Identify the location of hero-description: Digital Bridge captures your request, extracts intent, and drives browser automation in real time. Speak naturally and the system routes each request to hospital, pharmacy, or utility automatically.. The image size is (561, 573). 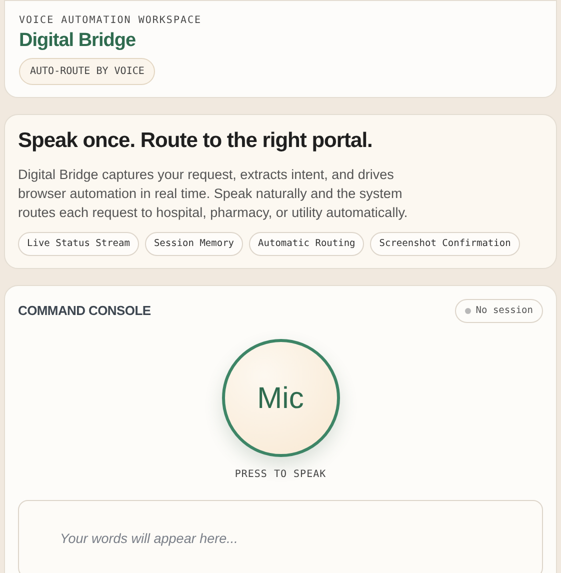
(213, 194).